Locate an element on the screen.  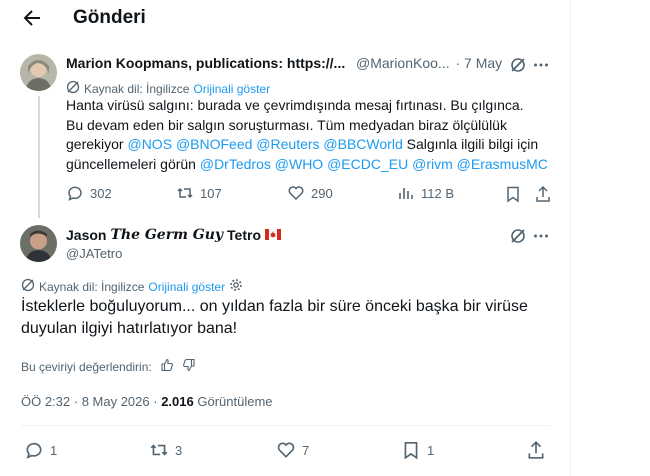
post-date: · 7 May is located at coordinates (478, 63).